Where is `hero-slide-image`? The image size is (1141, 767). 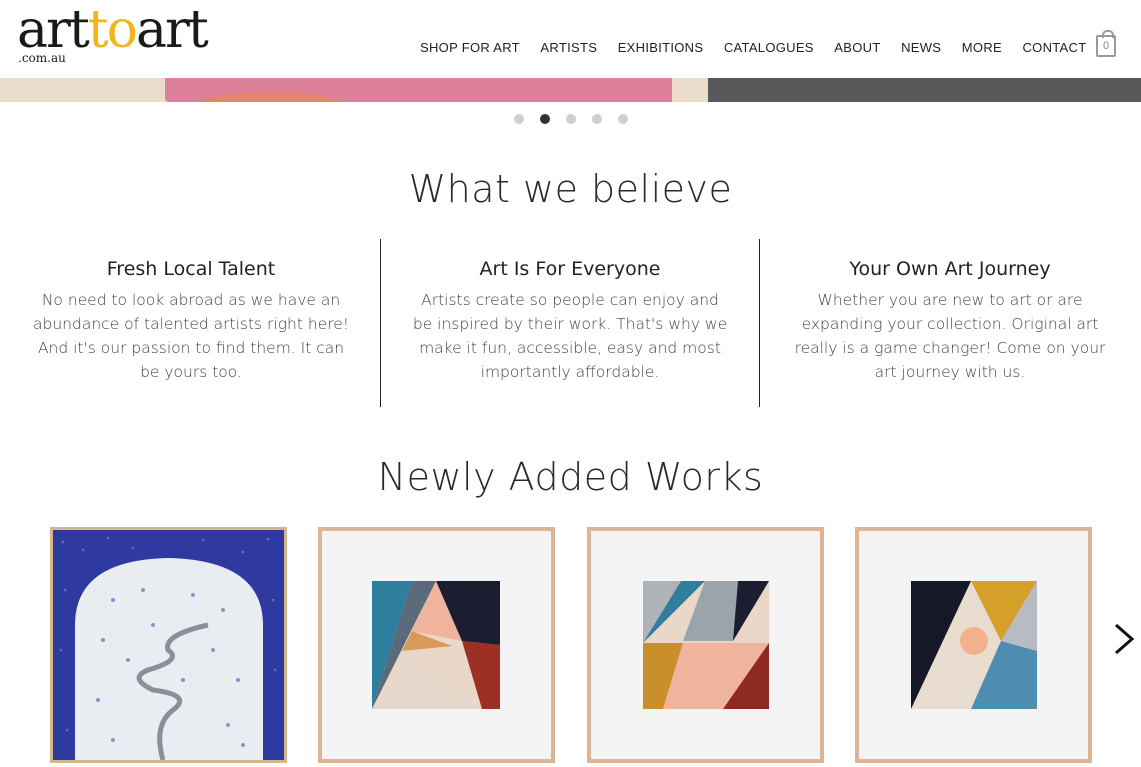 hero-slide-image is located at coordinates (570, 90).